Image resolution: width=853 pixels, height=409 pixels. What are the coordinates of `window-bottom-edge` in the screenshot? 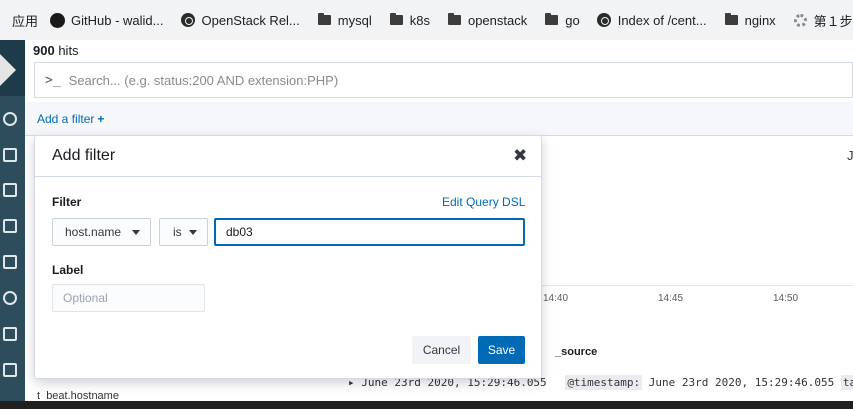 It's located at (426, 405).